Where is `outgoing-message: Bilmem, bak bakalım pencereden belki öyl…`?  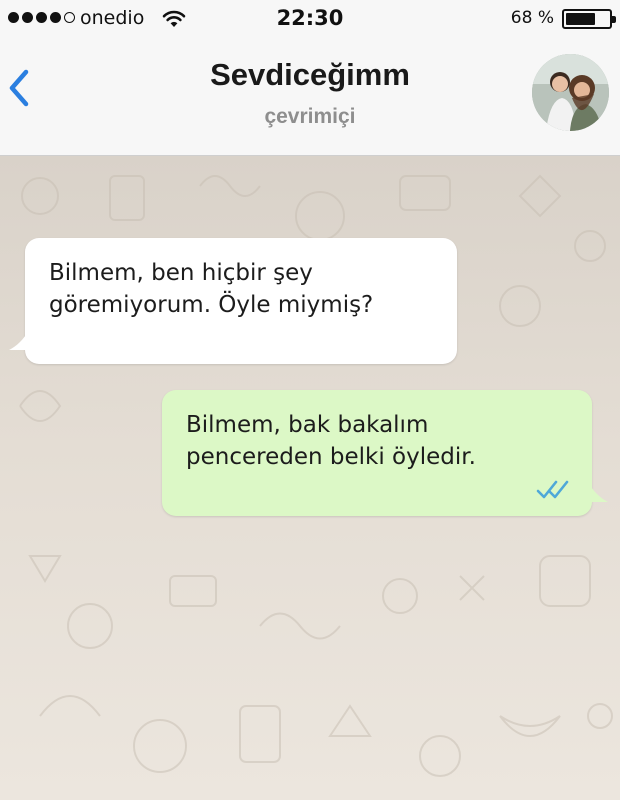
outgoing-message: Bilmem, bak bakalım pencereden belki öyl… is located at coordinates (385, 453).